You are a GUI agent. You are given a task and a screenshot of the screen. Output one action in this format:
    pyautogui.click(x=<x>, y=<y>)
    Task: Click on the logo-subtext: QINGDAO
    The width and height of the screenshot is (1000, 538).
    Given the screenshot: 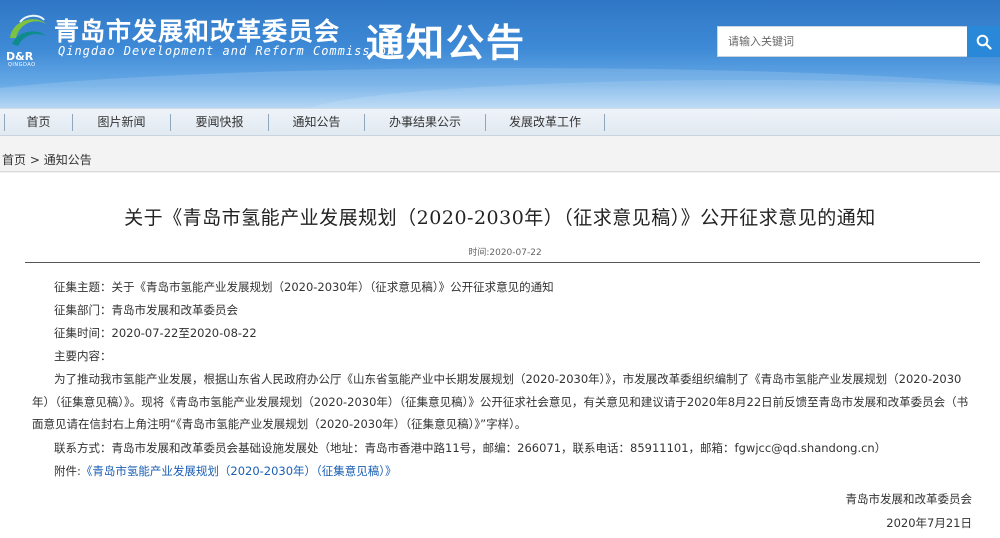 What is the action you would take?
    pyautogui.click(x=22, y=65)
    